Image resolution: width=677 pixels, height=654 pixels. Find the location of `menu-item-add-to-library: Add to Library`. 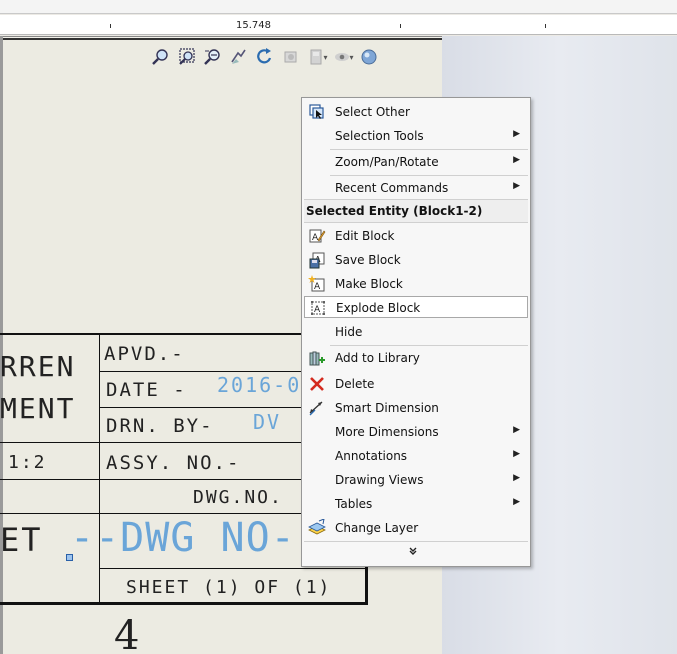

menu-item-add-to-library: Add to Library is located at coordinates (416, 358).